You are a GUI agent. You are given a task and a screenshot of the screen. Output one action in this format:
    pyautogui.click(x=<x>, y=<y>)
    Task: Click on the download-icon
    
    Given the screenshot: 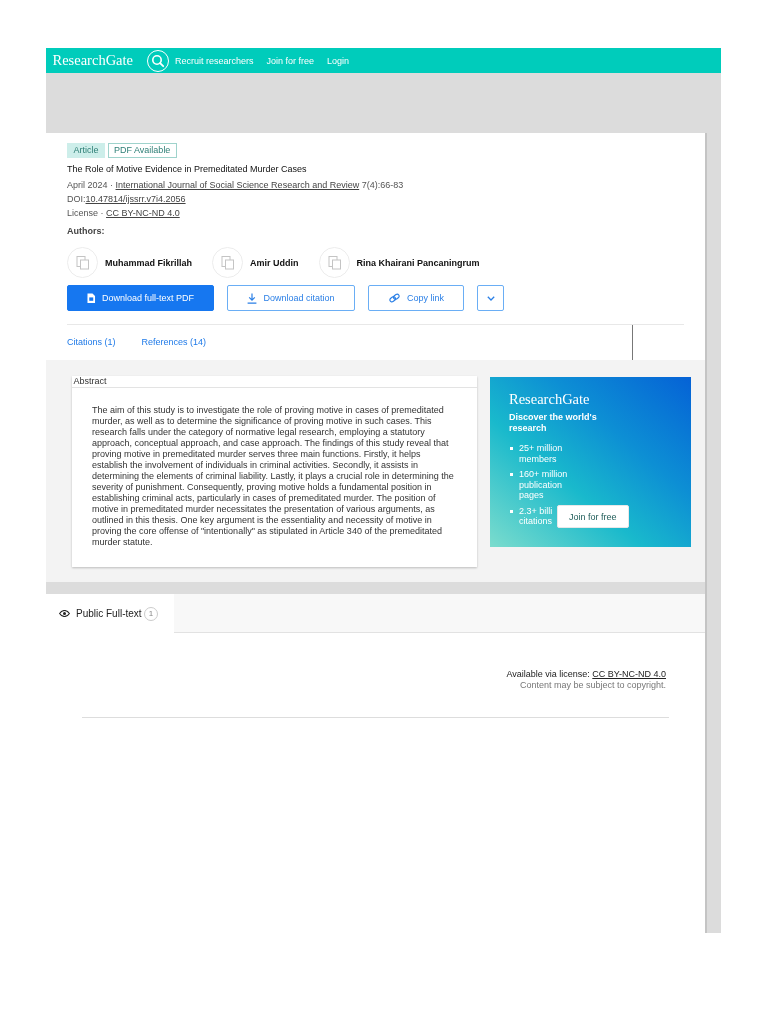 What is the action you would take?
    pyautogui.click(x=252, y=298)
    